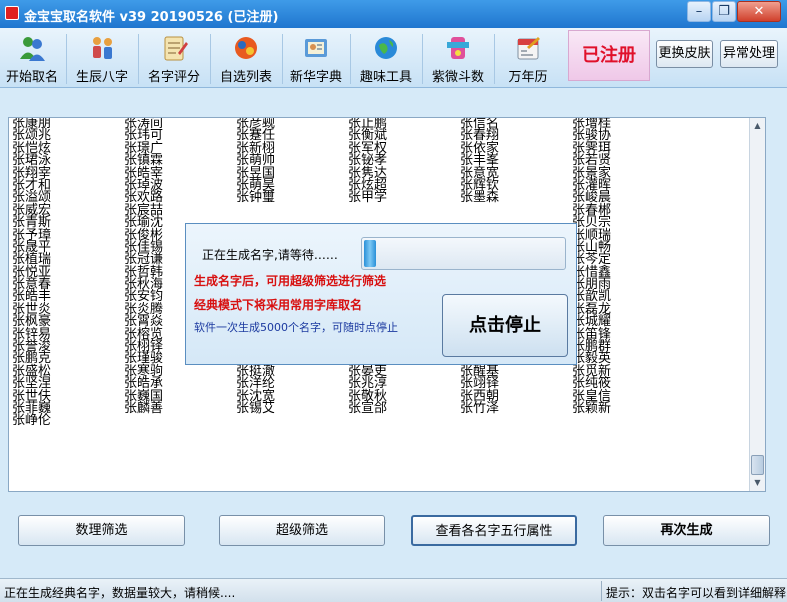 This screenshot has height=602, width=787. I want to click on start-naming-button: 开始取名, so click(32, 59).